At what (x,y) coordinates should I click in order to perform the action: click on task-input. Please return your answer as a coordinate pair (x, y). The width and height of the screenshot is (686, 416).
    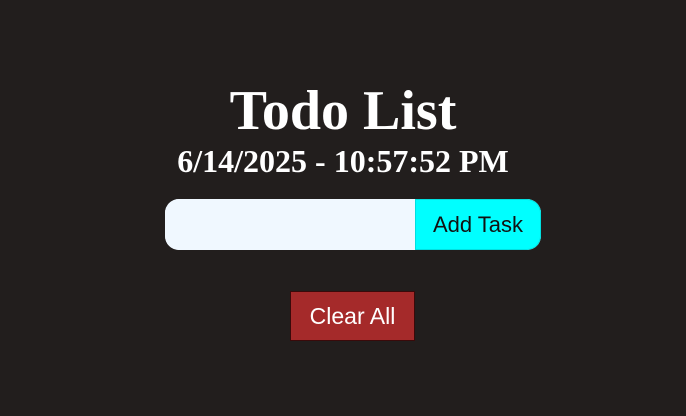
    Looking at the image, I should click on (290, 224).